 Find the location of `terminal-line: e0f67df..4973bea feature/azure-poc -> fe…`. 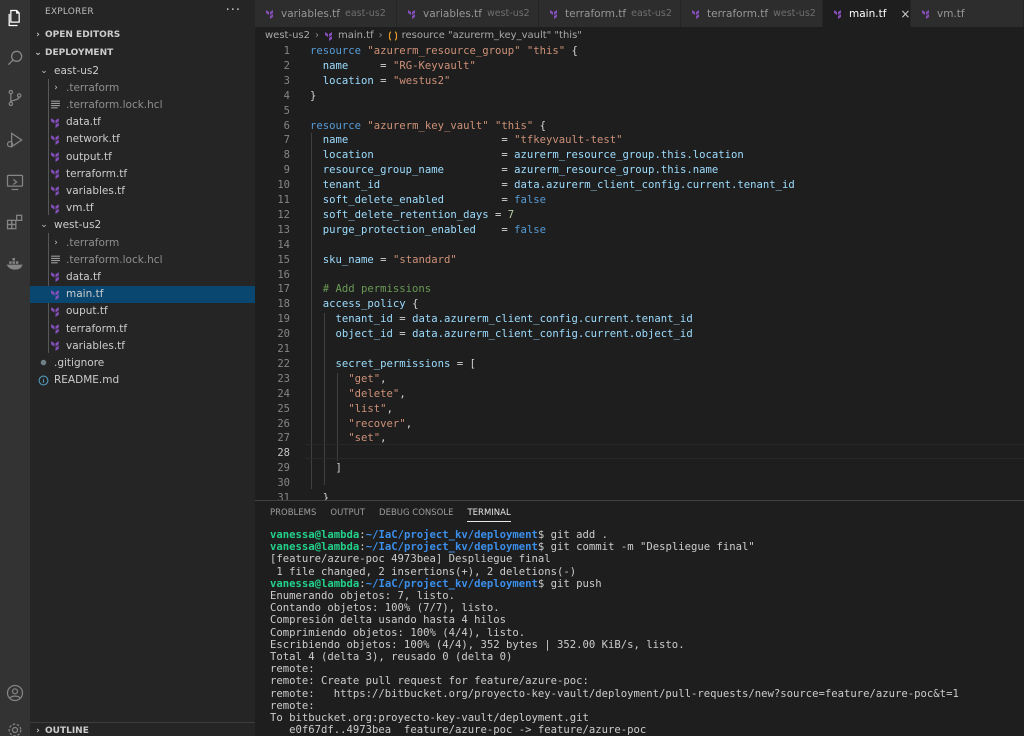

terminal-line: e0f67df..4973bea feature/azure-poc -> fe… is located at coordinates (458, 730).